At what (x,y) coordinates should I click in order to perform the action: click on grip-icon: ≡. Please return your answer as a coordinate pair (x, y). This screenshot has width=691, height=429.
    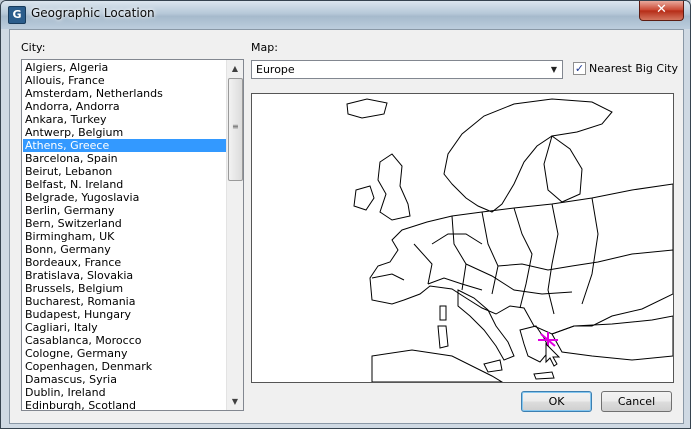
    Looking at the image, I should click on (235, 126).